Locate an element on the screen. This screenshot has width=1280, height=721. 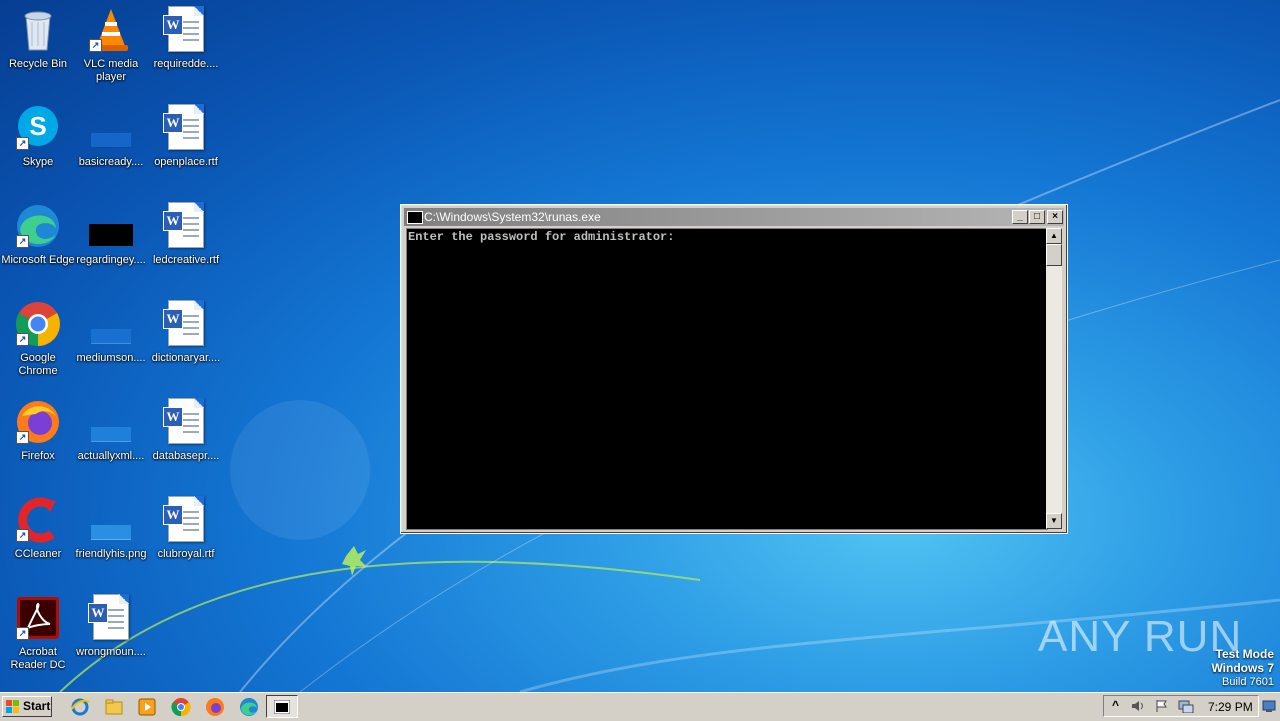
os-label: Windows 7 is located at coordinates (1242, 668).